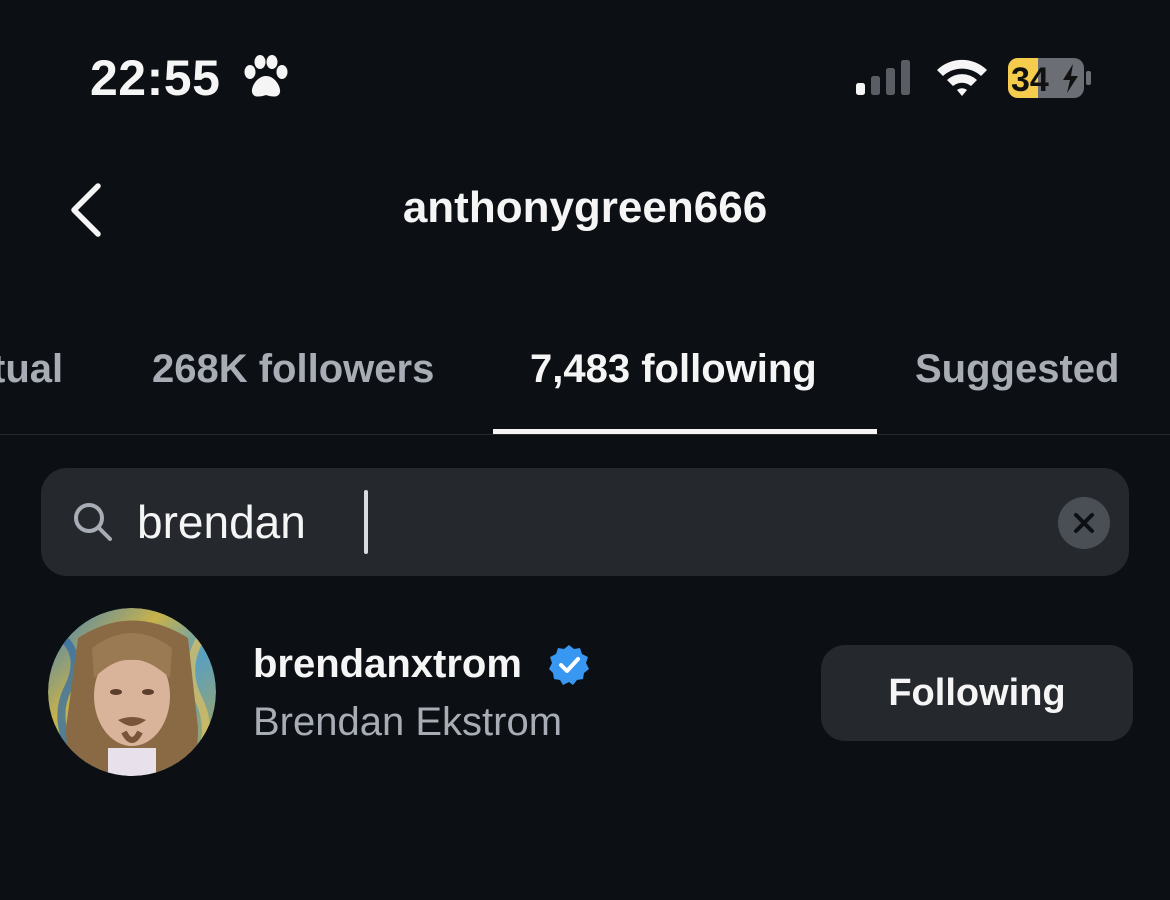 This screenshot has height=900, width=1170. I want to click on tabs-divider, so click(585, 434).